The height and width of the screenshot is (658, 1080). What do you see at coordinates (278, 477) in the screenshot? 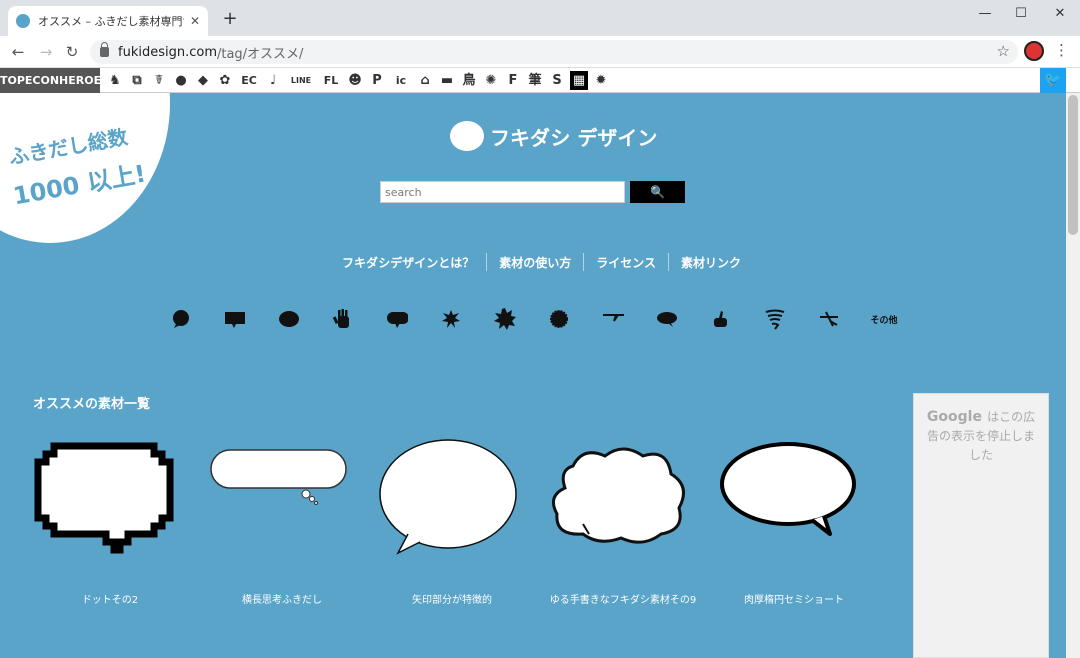
I see `thought-bubble-image` at bounding box center [278, 477].